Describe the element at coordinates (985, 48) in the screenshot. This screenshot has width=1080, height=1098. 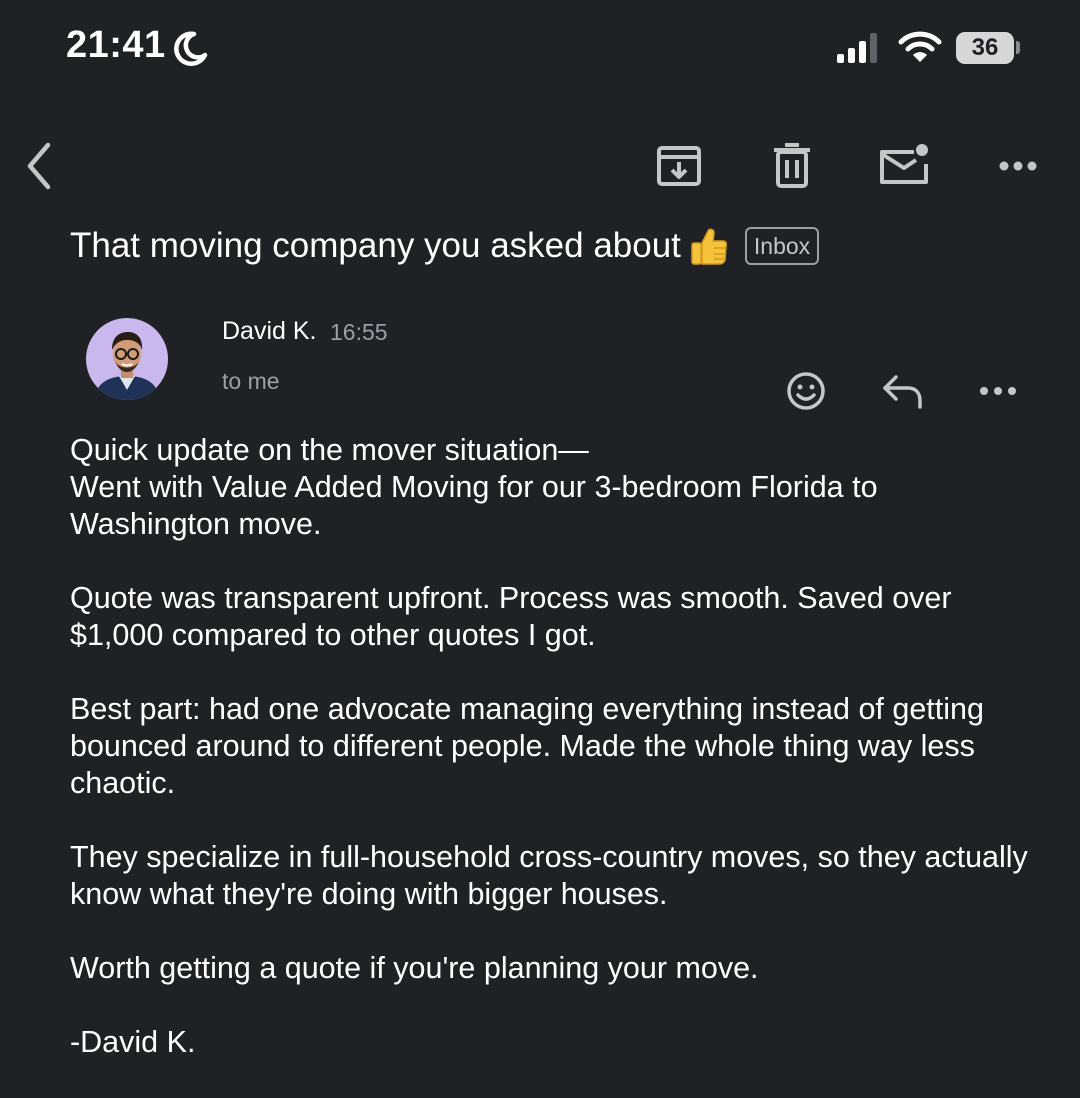
I see `battery-icon: 36` at that location.